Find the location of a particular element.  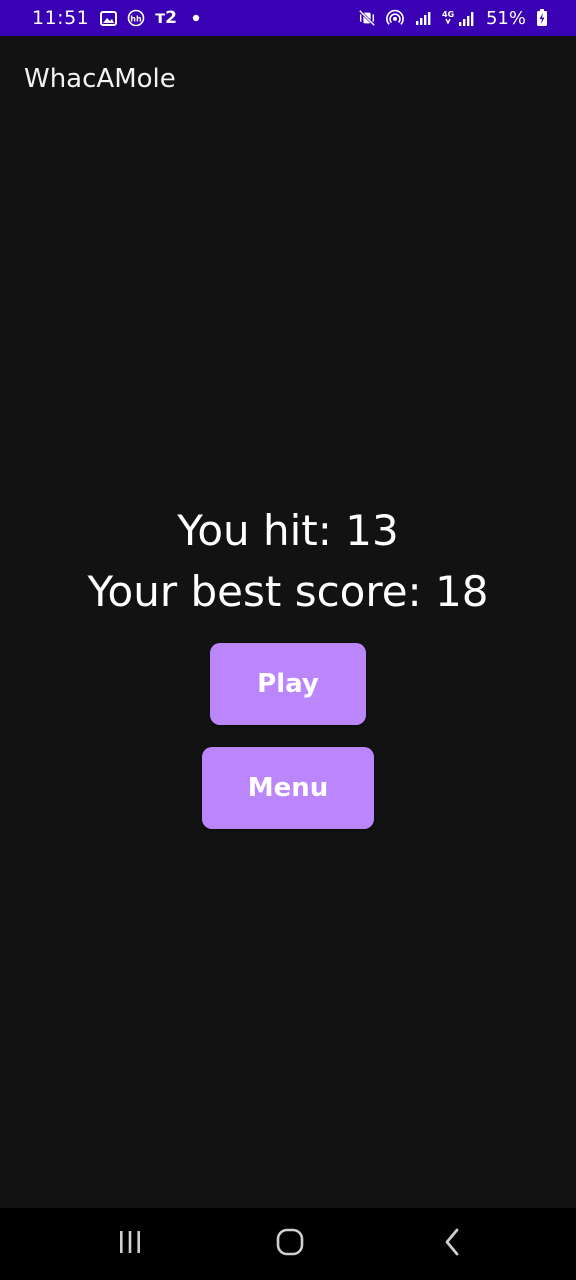

4g-signal-icon: 4G is located at coordinates (459, 18).